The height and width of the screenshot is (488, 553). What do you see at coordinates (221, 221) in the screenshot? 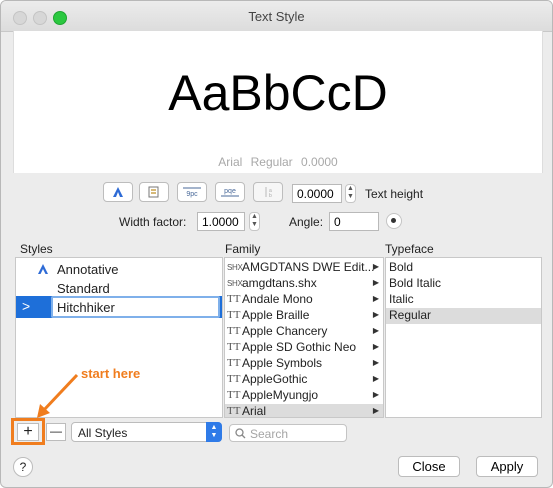
I see `width-factor-input: 1.0000` at bounding box center [221, 221].